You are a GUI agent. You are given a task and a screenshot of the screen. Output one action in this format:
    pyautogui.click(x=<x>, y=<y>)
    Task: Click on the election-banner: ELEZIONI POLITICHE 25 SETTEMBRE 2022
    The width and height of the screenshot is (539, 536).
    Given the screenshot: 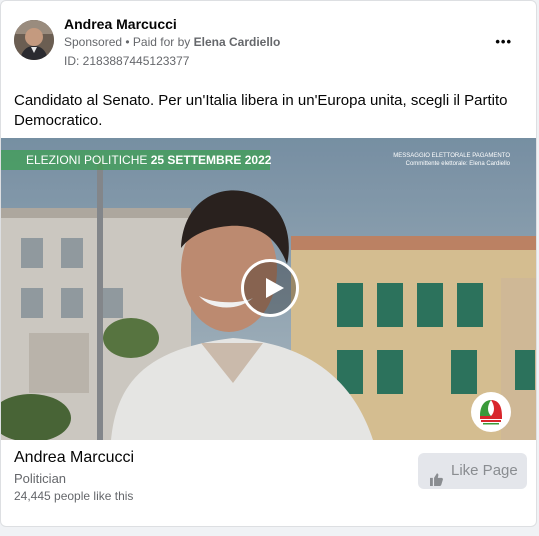 What is the action you would take?
    pyautogui.click(x=136, y=160)
    